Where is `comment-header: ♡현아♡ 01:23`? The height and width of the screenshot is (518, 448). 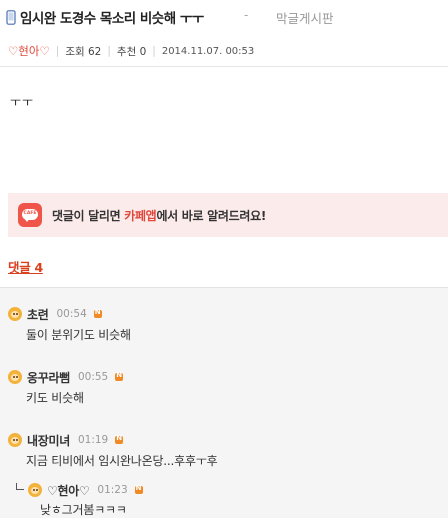
comment-header: ♡현아♡ 01:23 is located at coordinates (85, 490).